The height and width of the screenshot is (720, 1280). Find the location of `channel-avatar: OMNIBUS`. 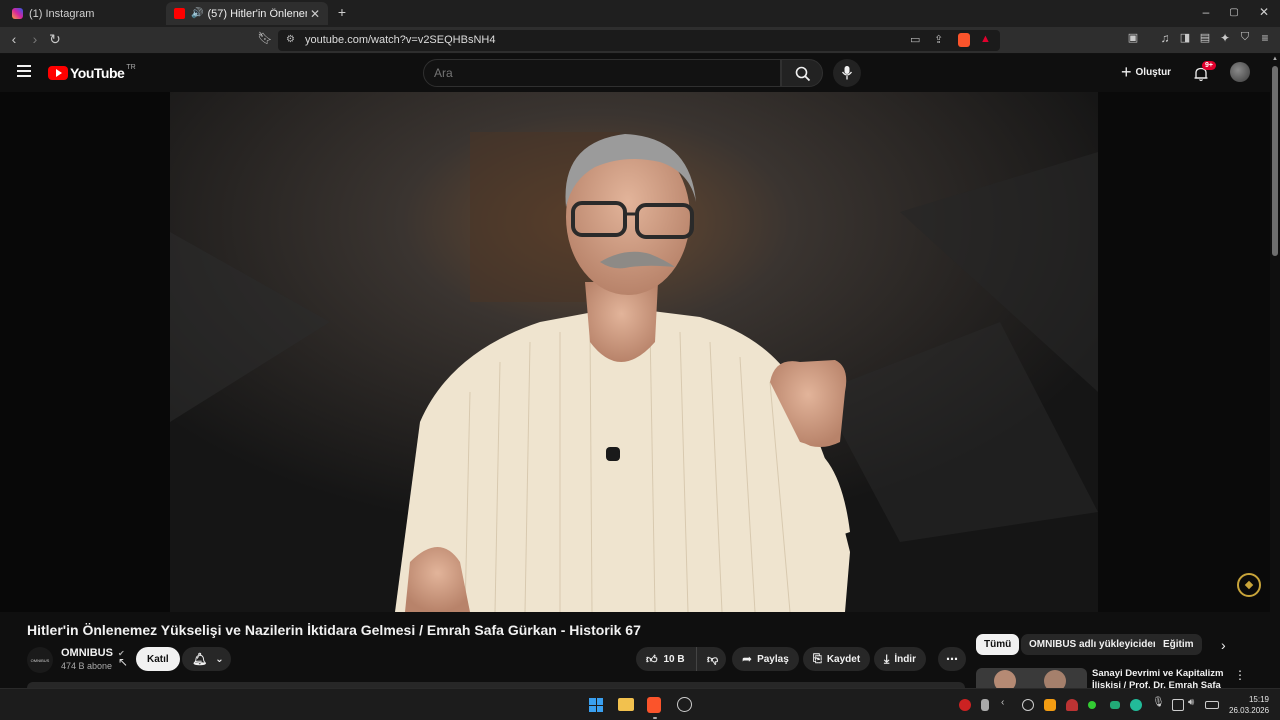

channel-avatar: OMNIBUS is located at coordinates (40, 660).